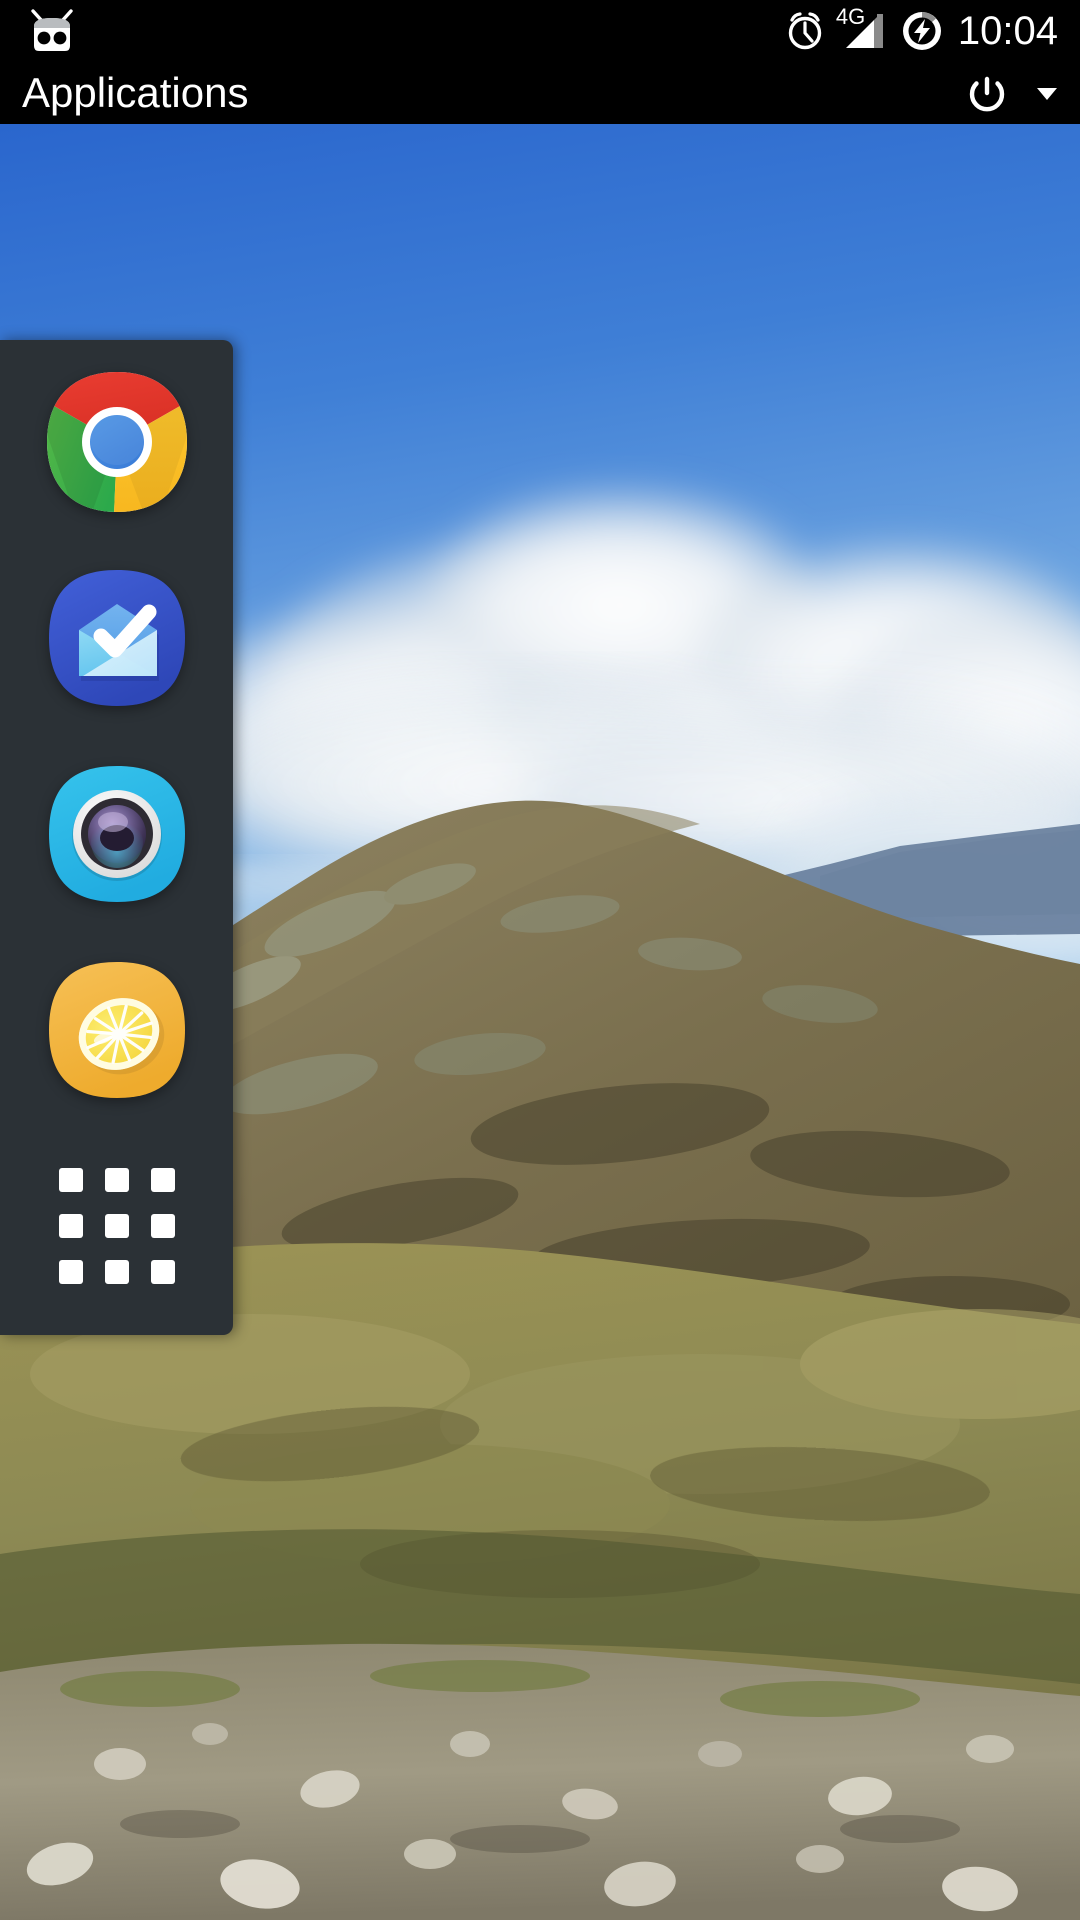 This screenshot has width=1080, height=1920. Describe the element at coordinates (540, 31) in the screenshot. I see `status-bar: 4G 10:04` at that location.